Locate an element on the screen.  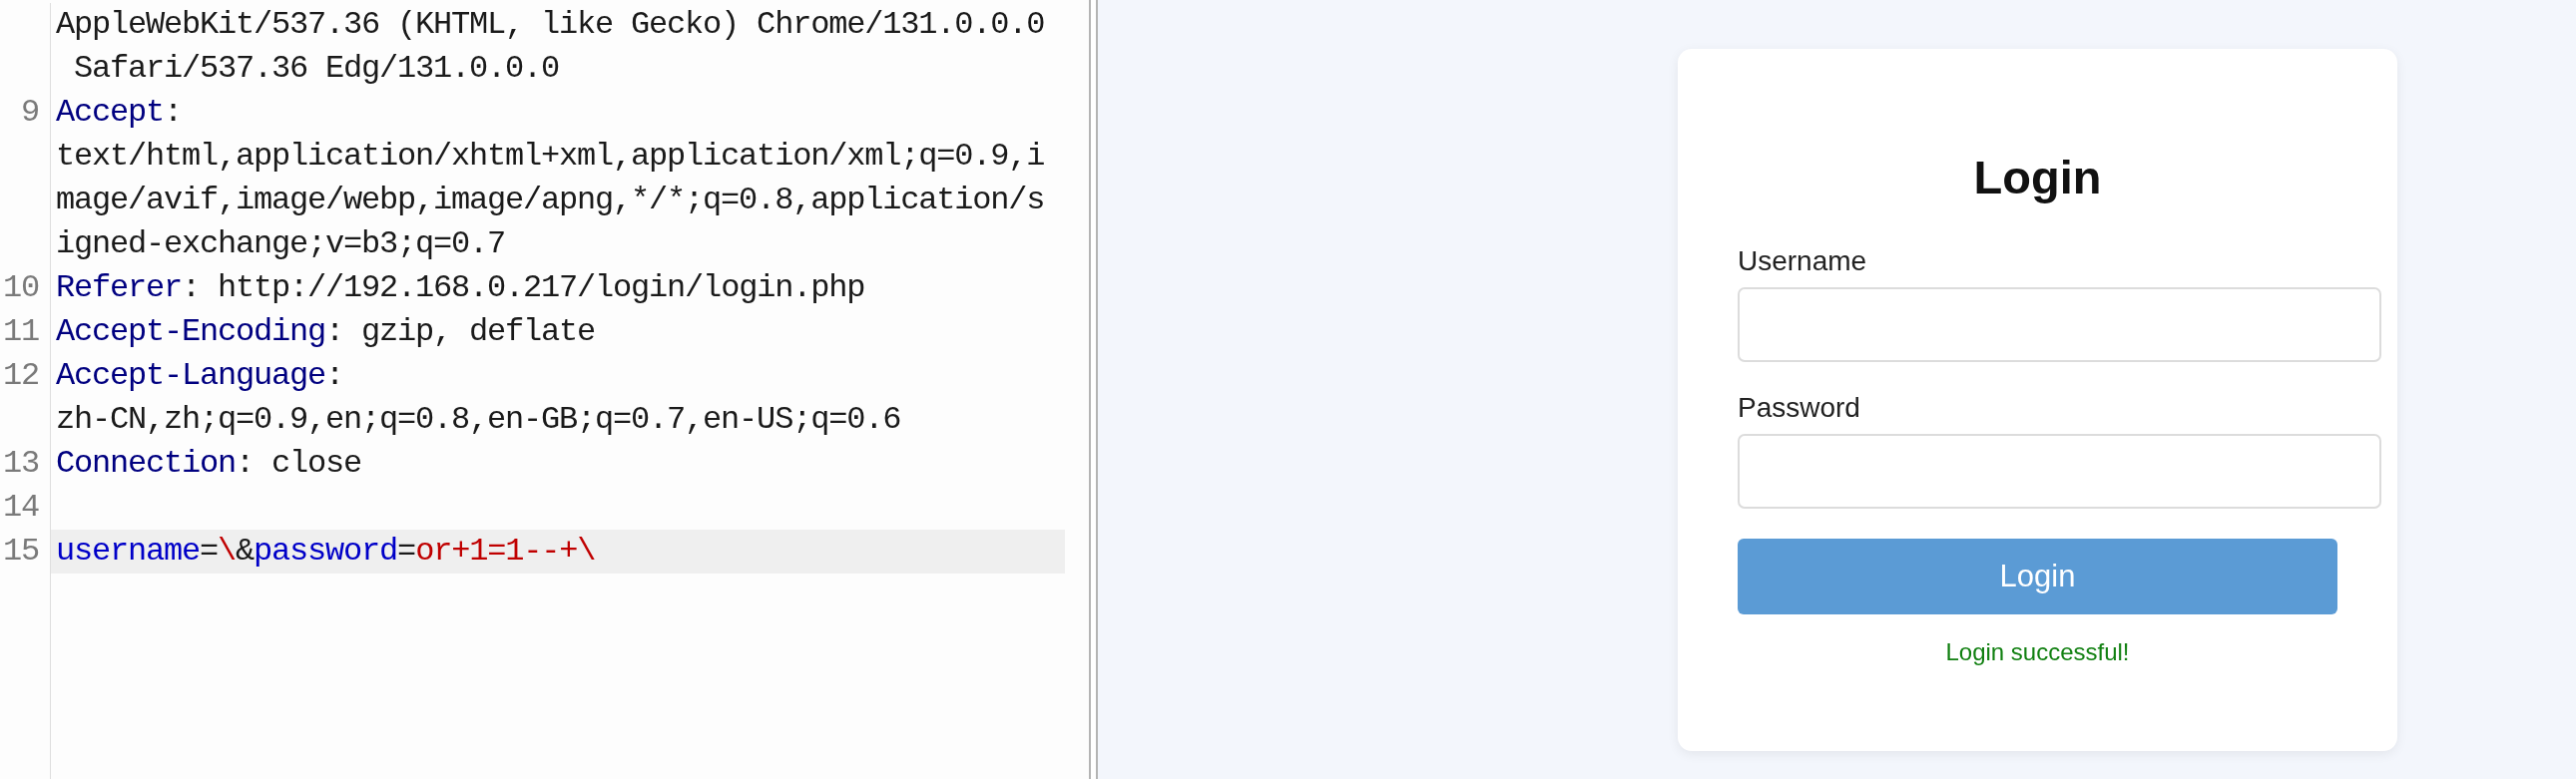
line-number: 11 is located at coordinates (21, 332).